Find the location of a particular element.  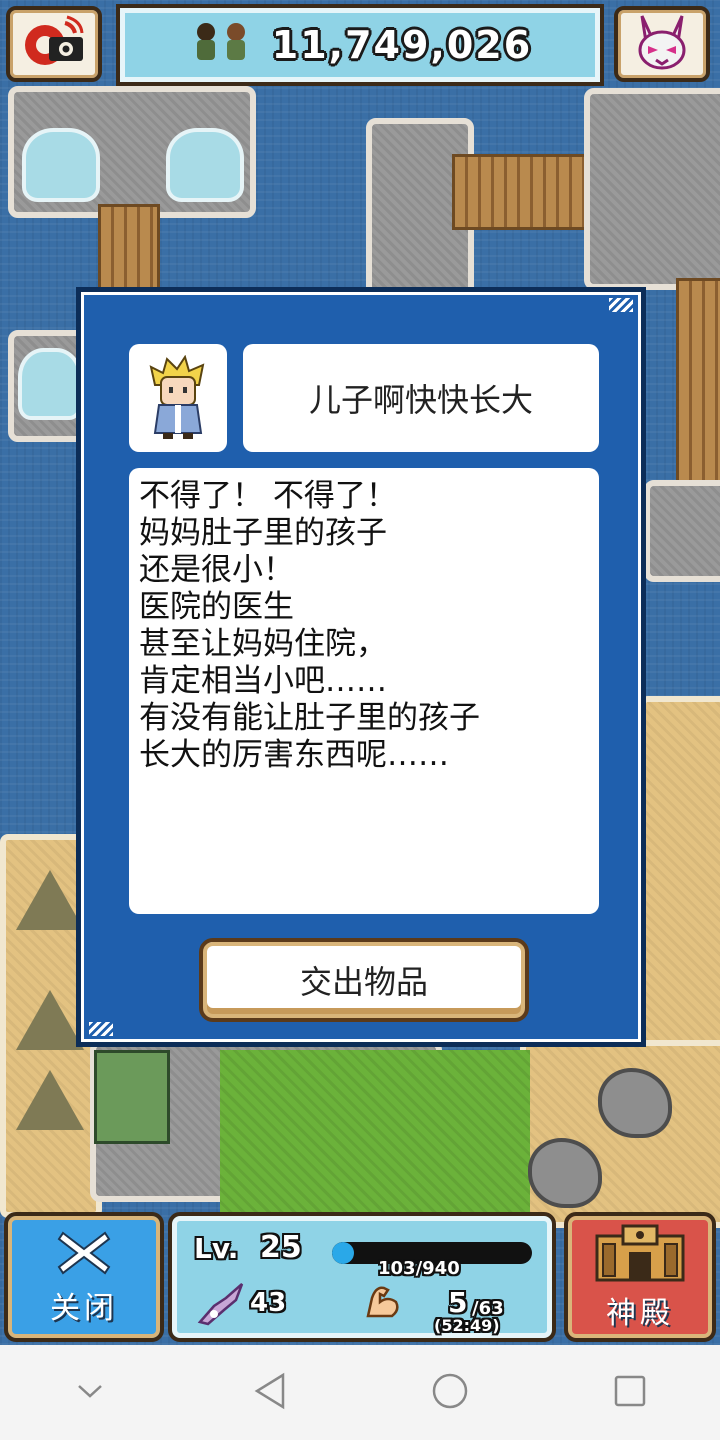

level-value: 25 is located at coordinates (281, 1247).